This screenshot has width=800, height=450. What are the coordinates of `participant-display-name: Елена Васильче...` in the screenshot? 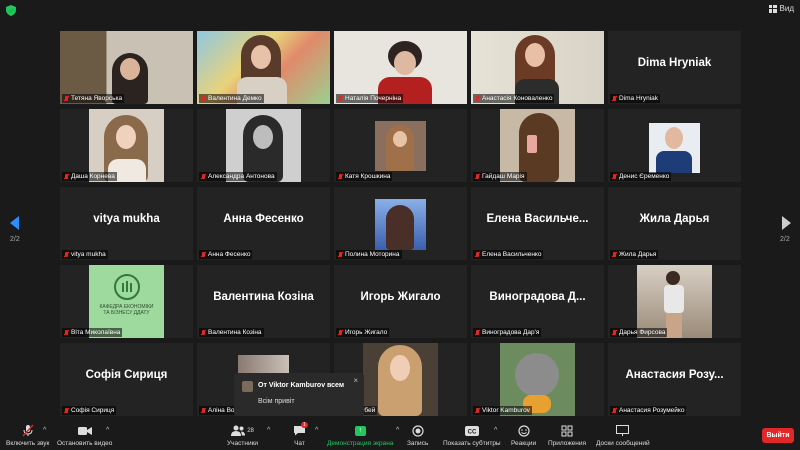 It's located at (537, 219).